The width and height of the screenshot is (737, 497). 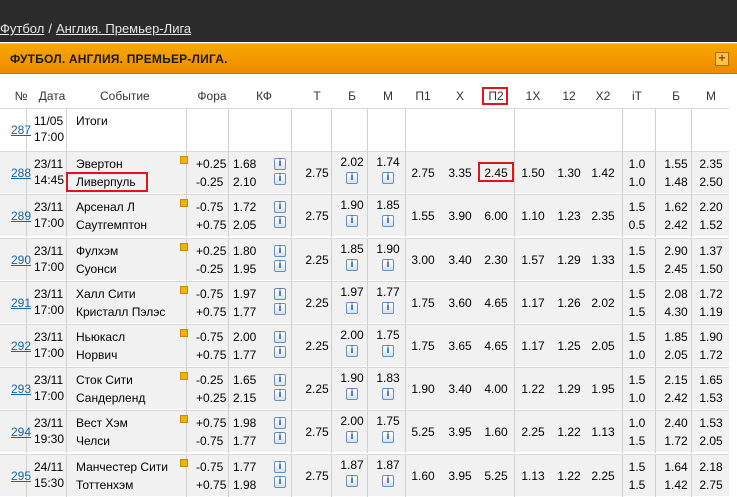 I want to click on event-number-link: 289, so click(x=21, y=216).